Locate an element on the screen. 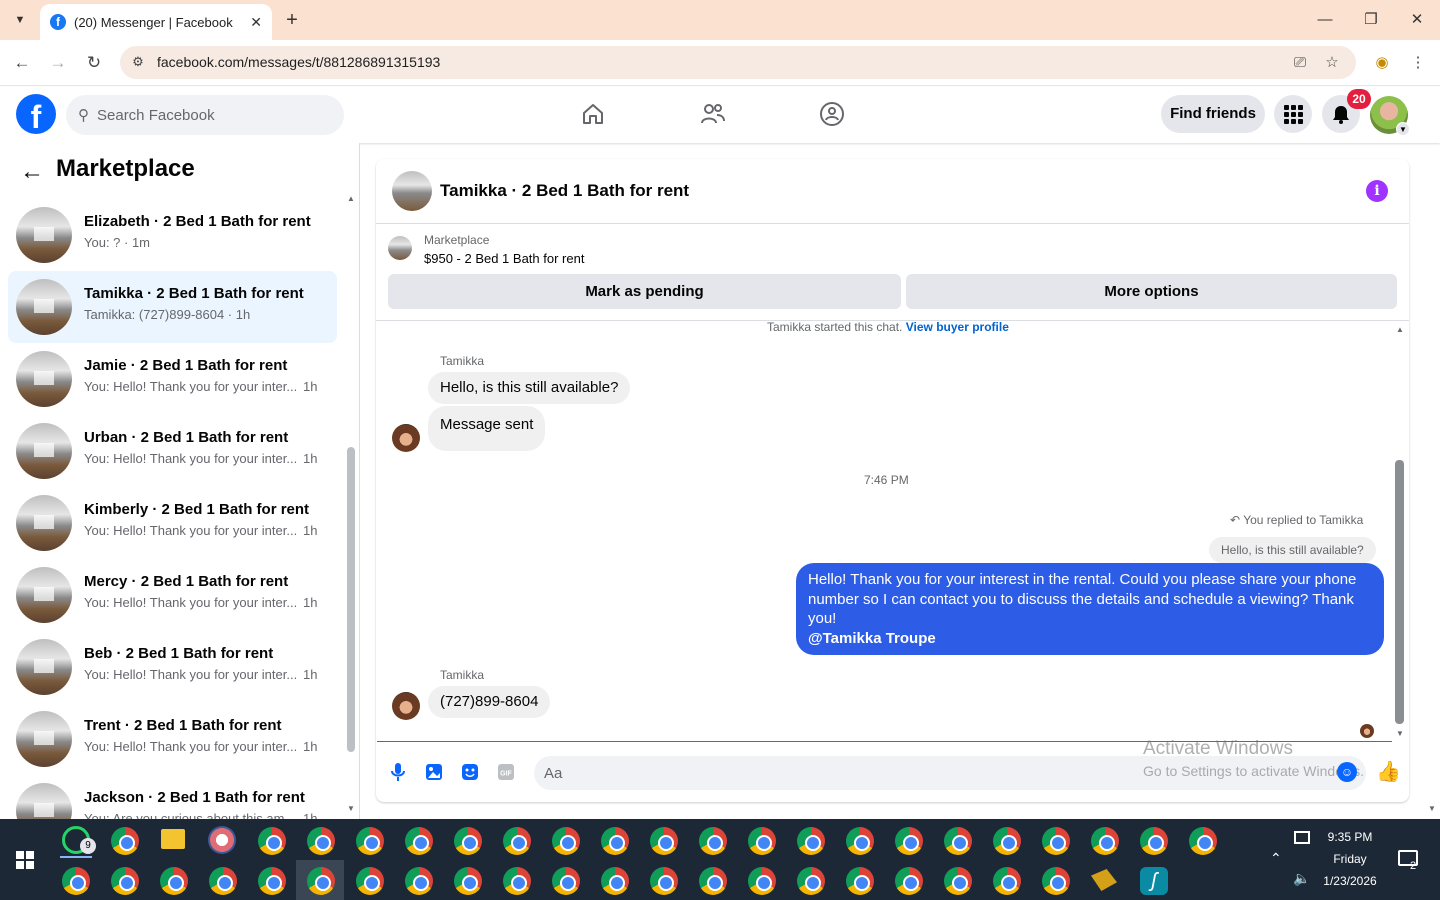 The width and height of the screenshot is (1440, 900). scroll-down-arrow-icon: ▼ is located at coordinates (351, 808).